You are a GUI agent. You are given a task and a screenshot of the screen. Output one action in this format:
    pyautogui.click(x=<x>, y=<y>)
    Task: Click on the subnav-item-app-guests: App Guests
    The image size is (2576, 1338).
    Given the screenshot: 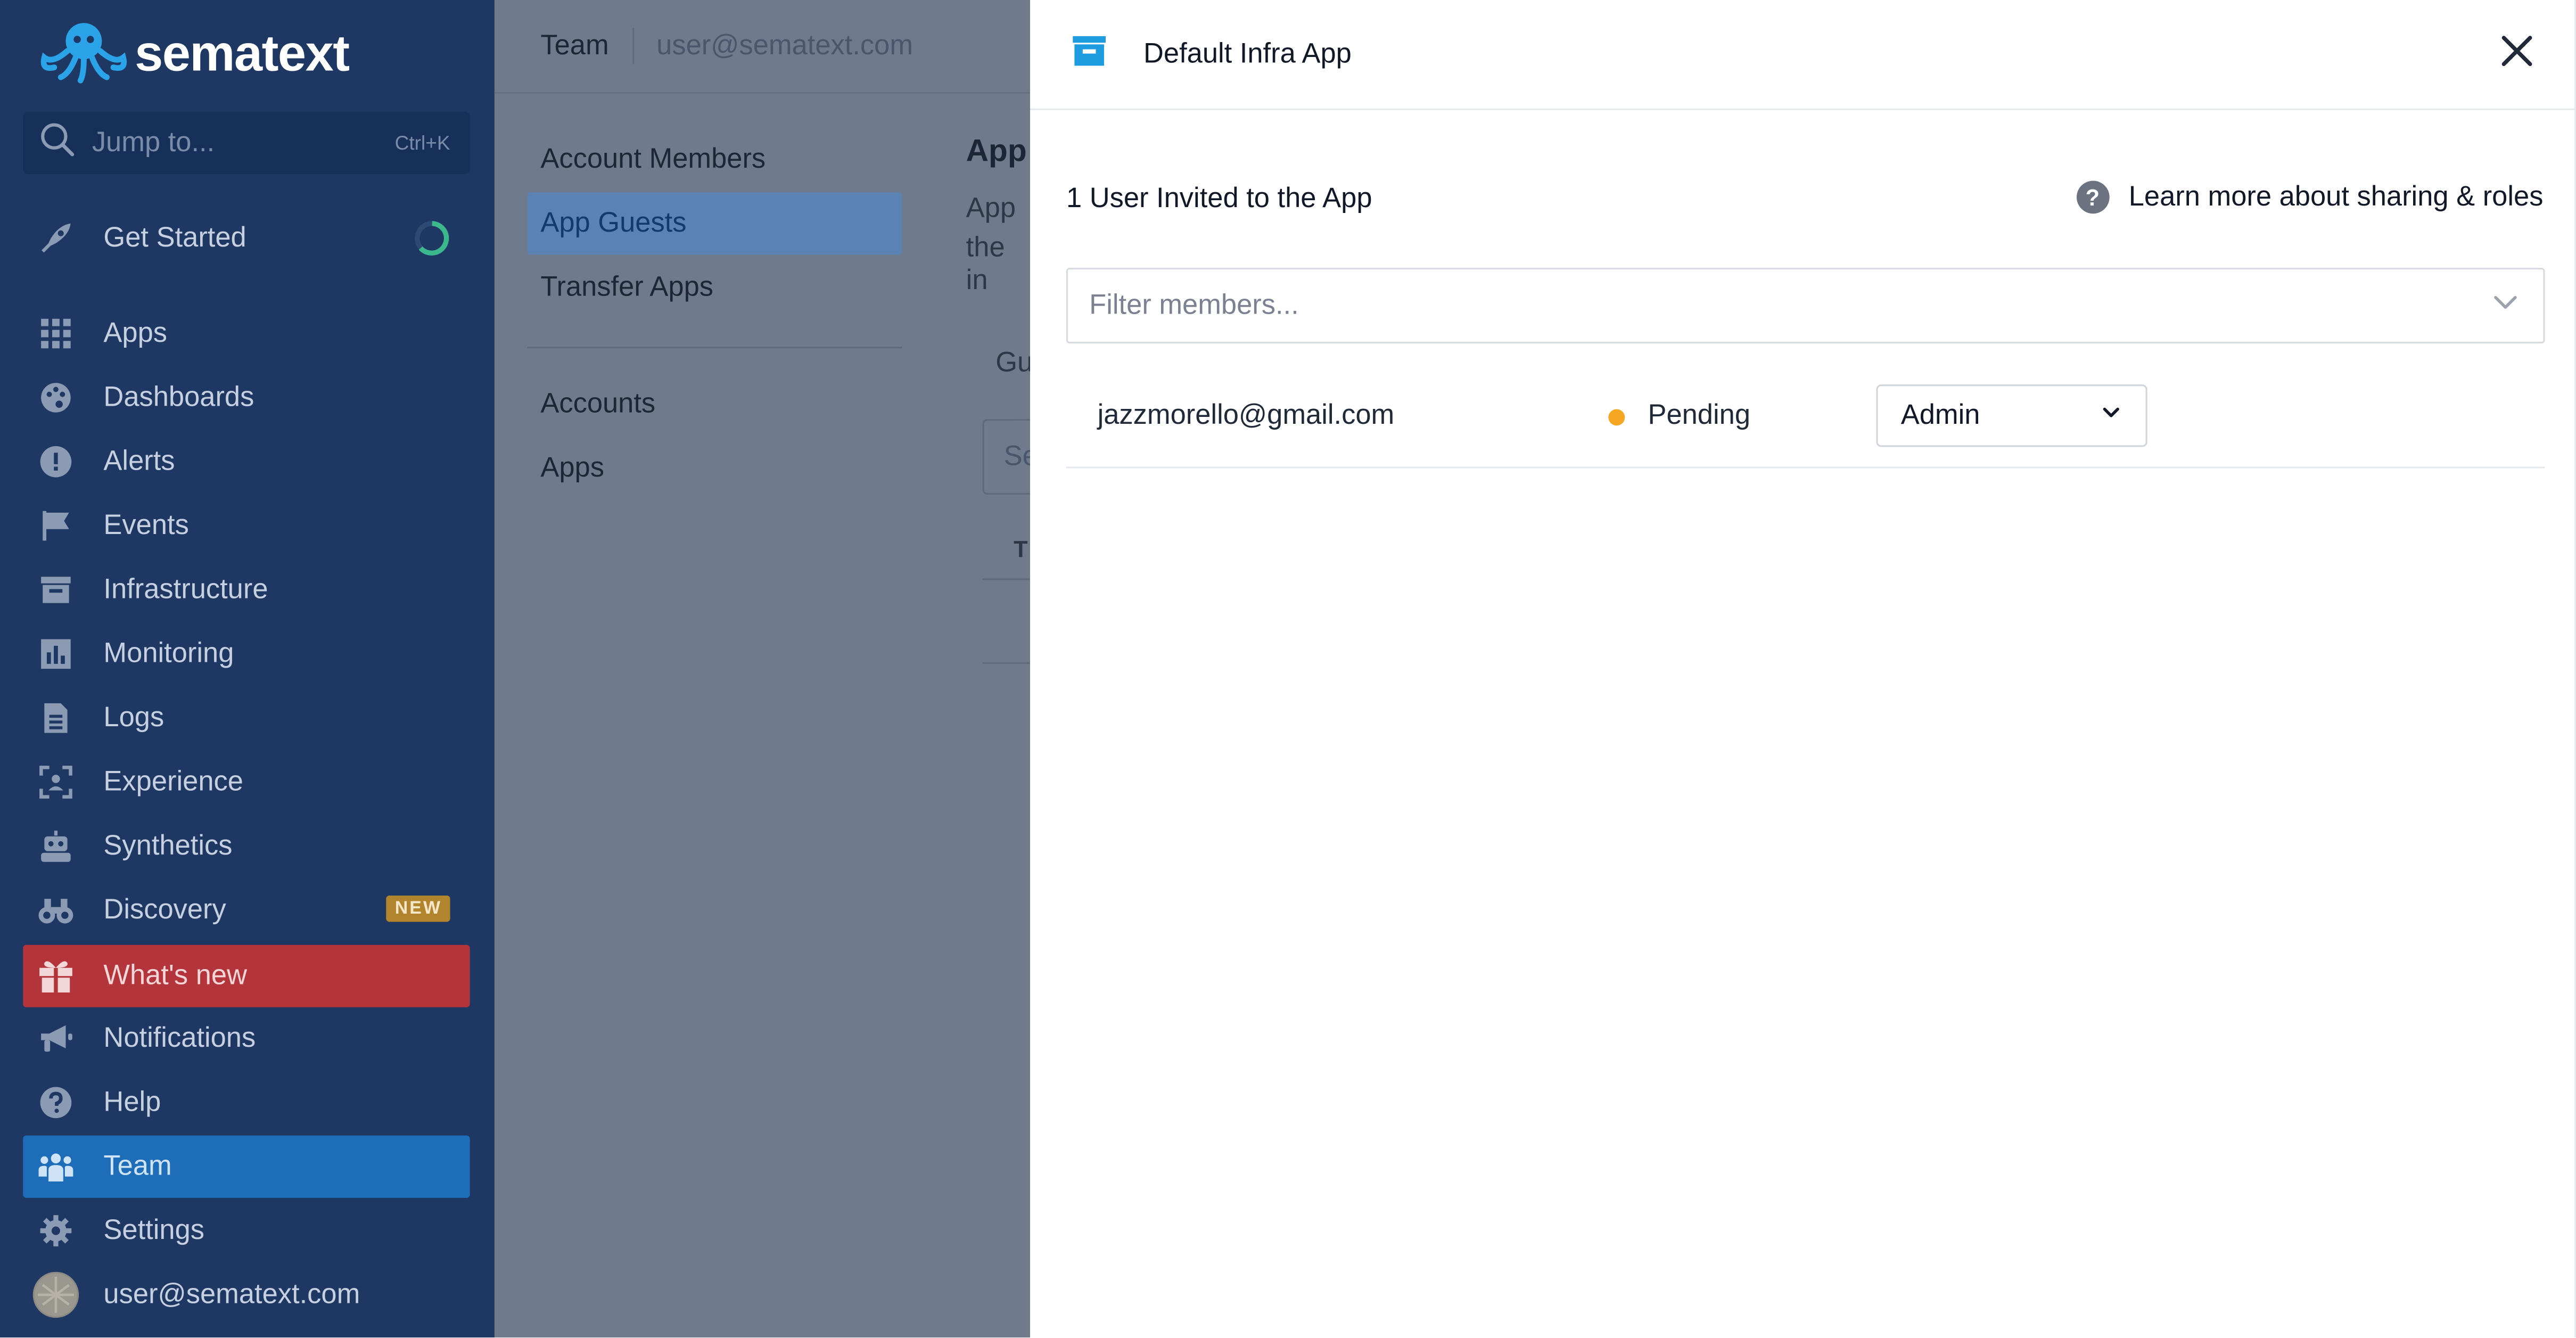 What is the action you would take?
    pyautogui.click(x=714, y=223)
    